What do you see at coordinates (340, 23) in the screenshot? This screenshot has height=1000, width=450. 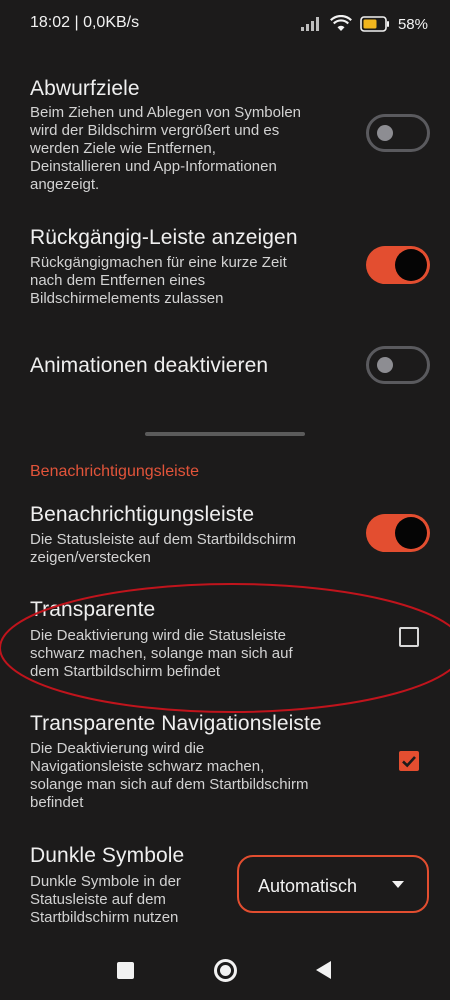 I see `wifi-icon` at bounding box center [340, 23].